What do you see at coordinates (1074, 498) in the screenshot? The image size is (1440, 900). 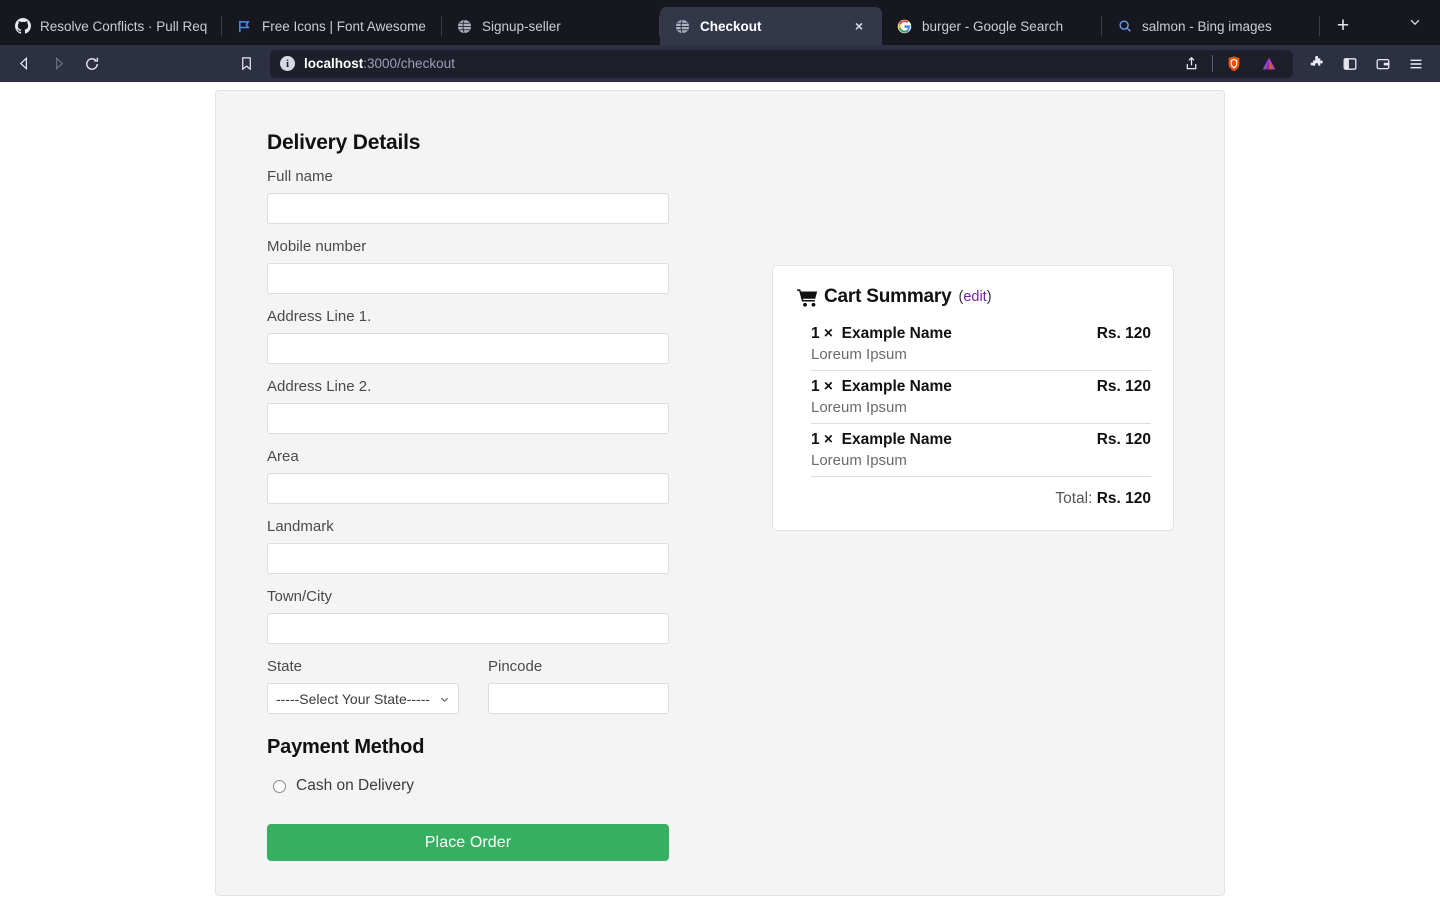 I see `cart-total-label: Total:` at bounding box center [1074, 498].